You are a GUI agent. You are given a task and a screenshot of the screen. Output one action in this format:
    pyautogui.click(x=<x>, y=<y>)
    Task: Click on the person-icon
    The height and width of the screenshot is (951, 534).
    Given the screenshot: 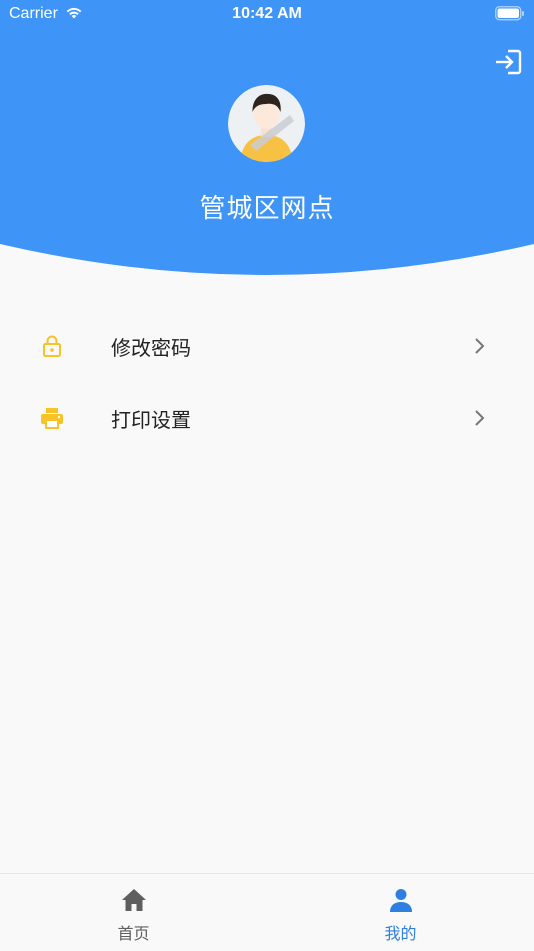 What is the action you would take?
    pyautogui.click(x=401, y=900)
    